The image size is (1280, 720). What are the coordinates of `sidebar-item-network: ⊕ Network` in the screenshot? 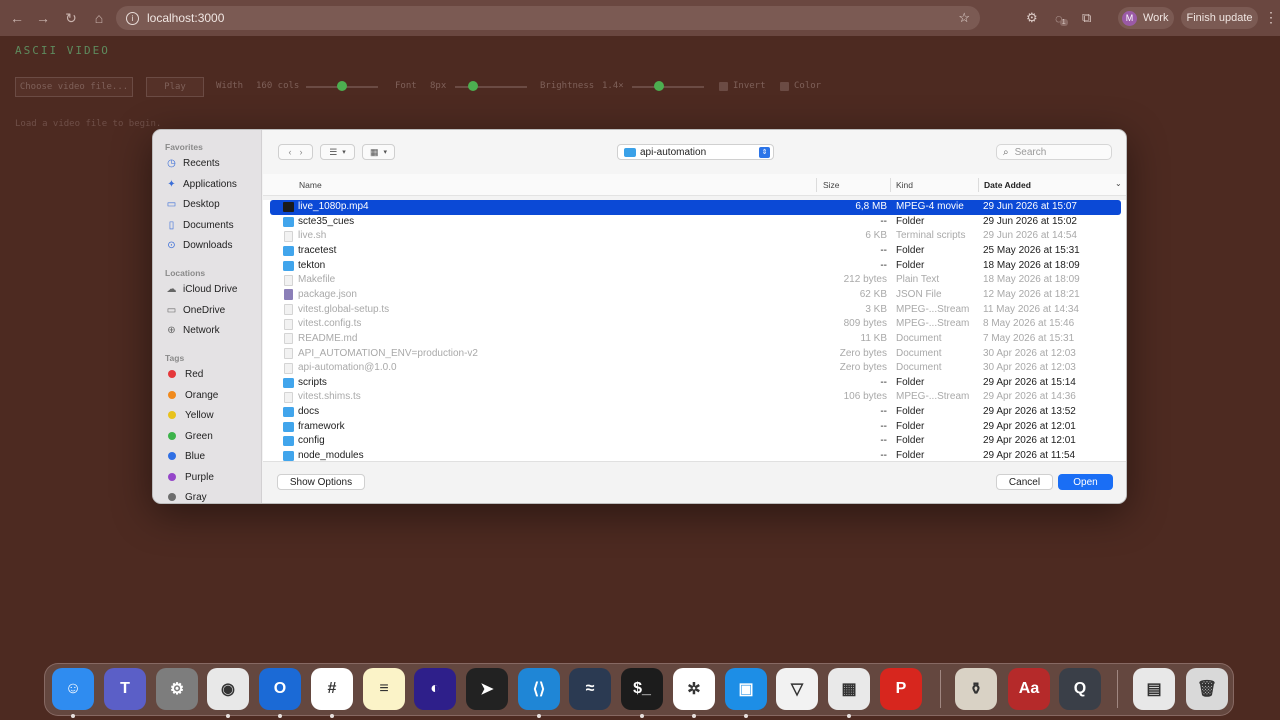 It's located at (192, 330).